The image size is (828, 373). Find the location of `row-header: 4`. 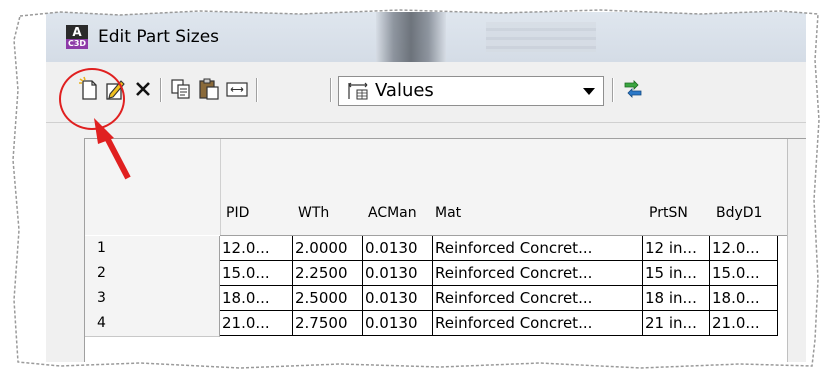

row-header: 4 is located at coordinates (152, 324).